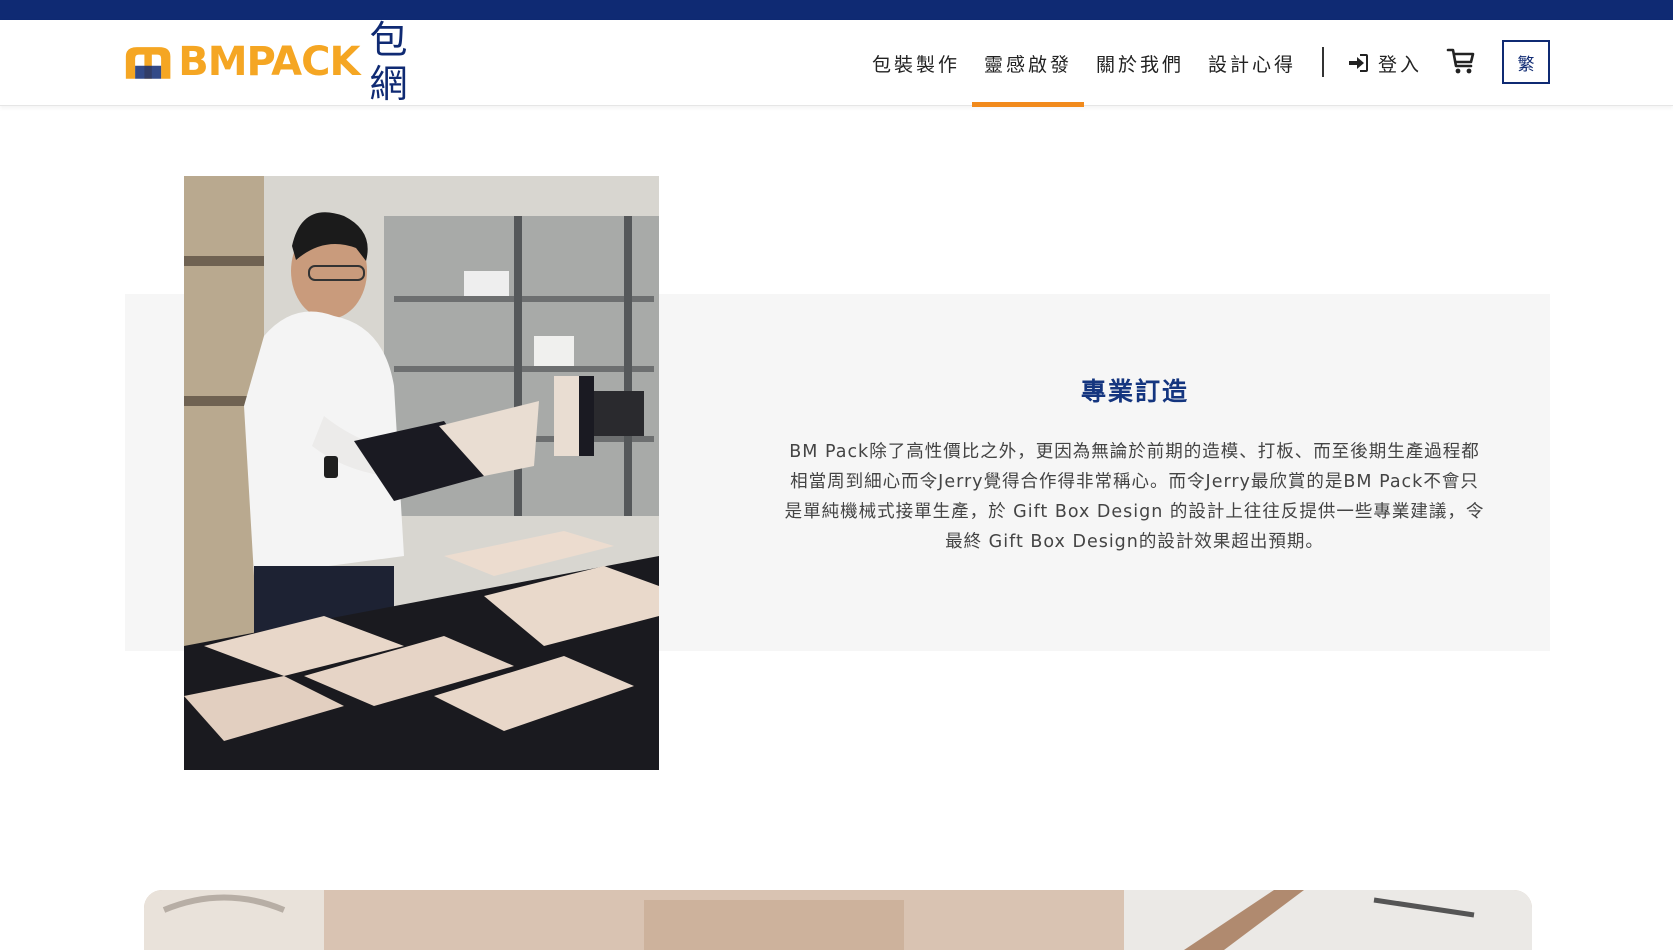 Image resolution: width=1673 pixels, height=950 pixels. What do you see at coordinates (1358, 63) in the screenshot?
I see `sign-in-icon` at bounding box center [1358, 63].